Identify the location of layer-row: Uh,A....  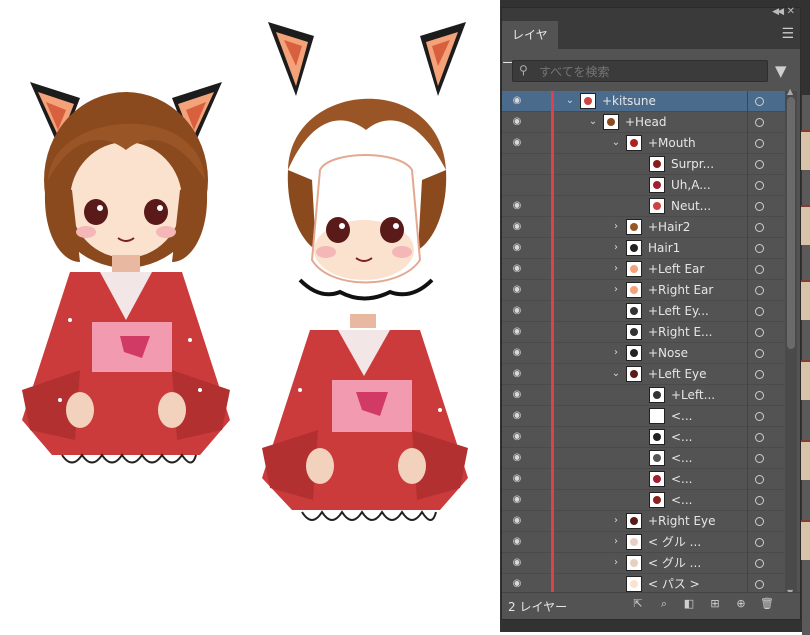
(643, 185).